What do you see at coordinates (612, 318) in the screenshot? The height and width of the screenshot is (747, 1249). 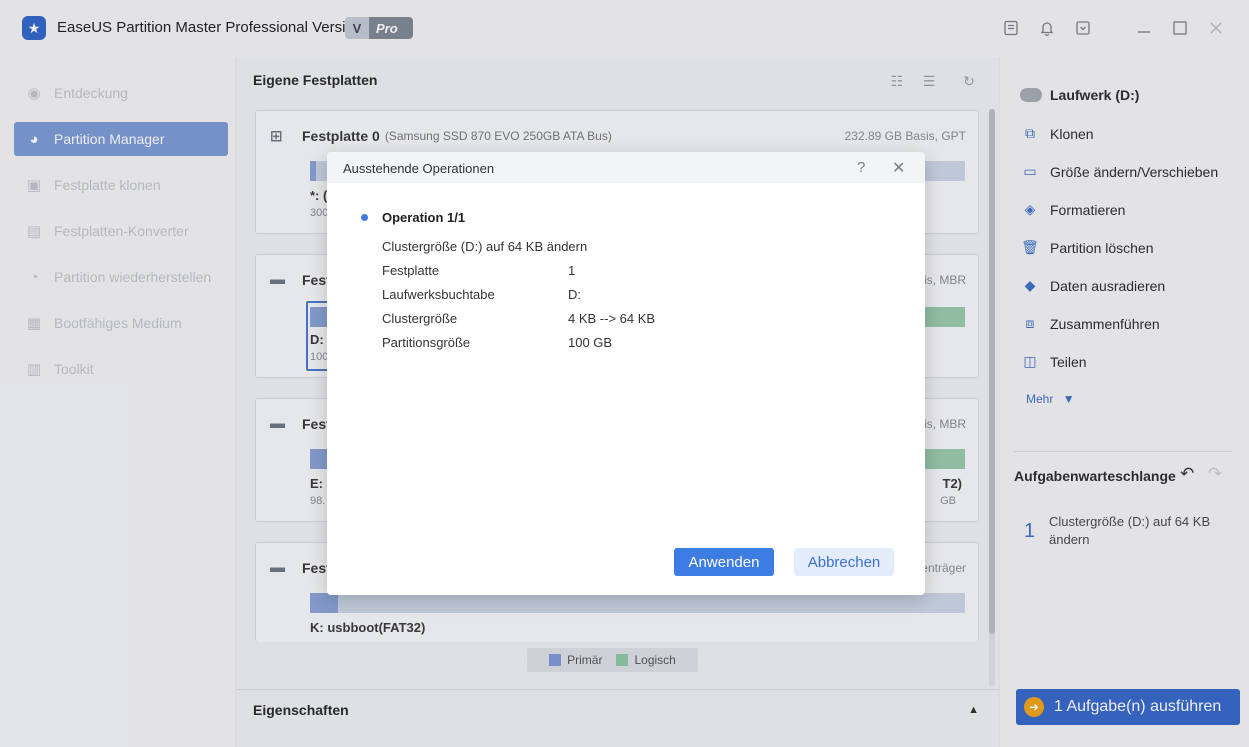 I see `detail-value: 4 KB --> 64 KB` at bounding box center [612, 318].